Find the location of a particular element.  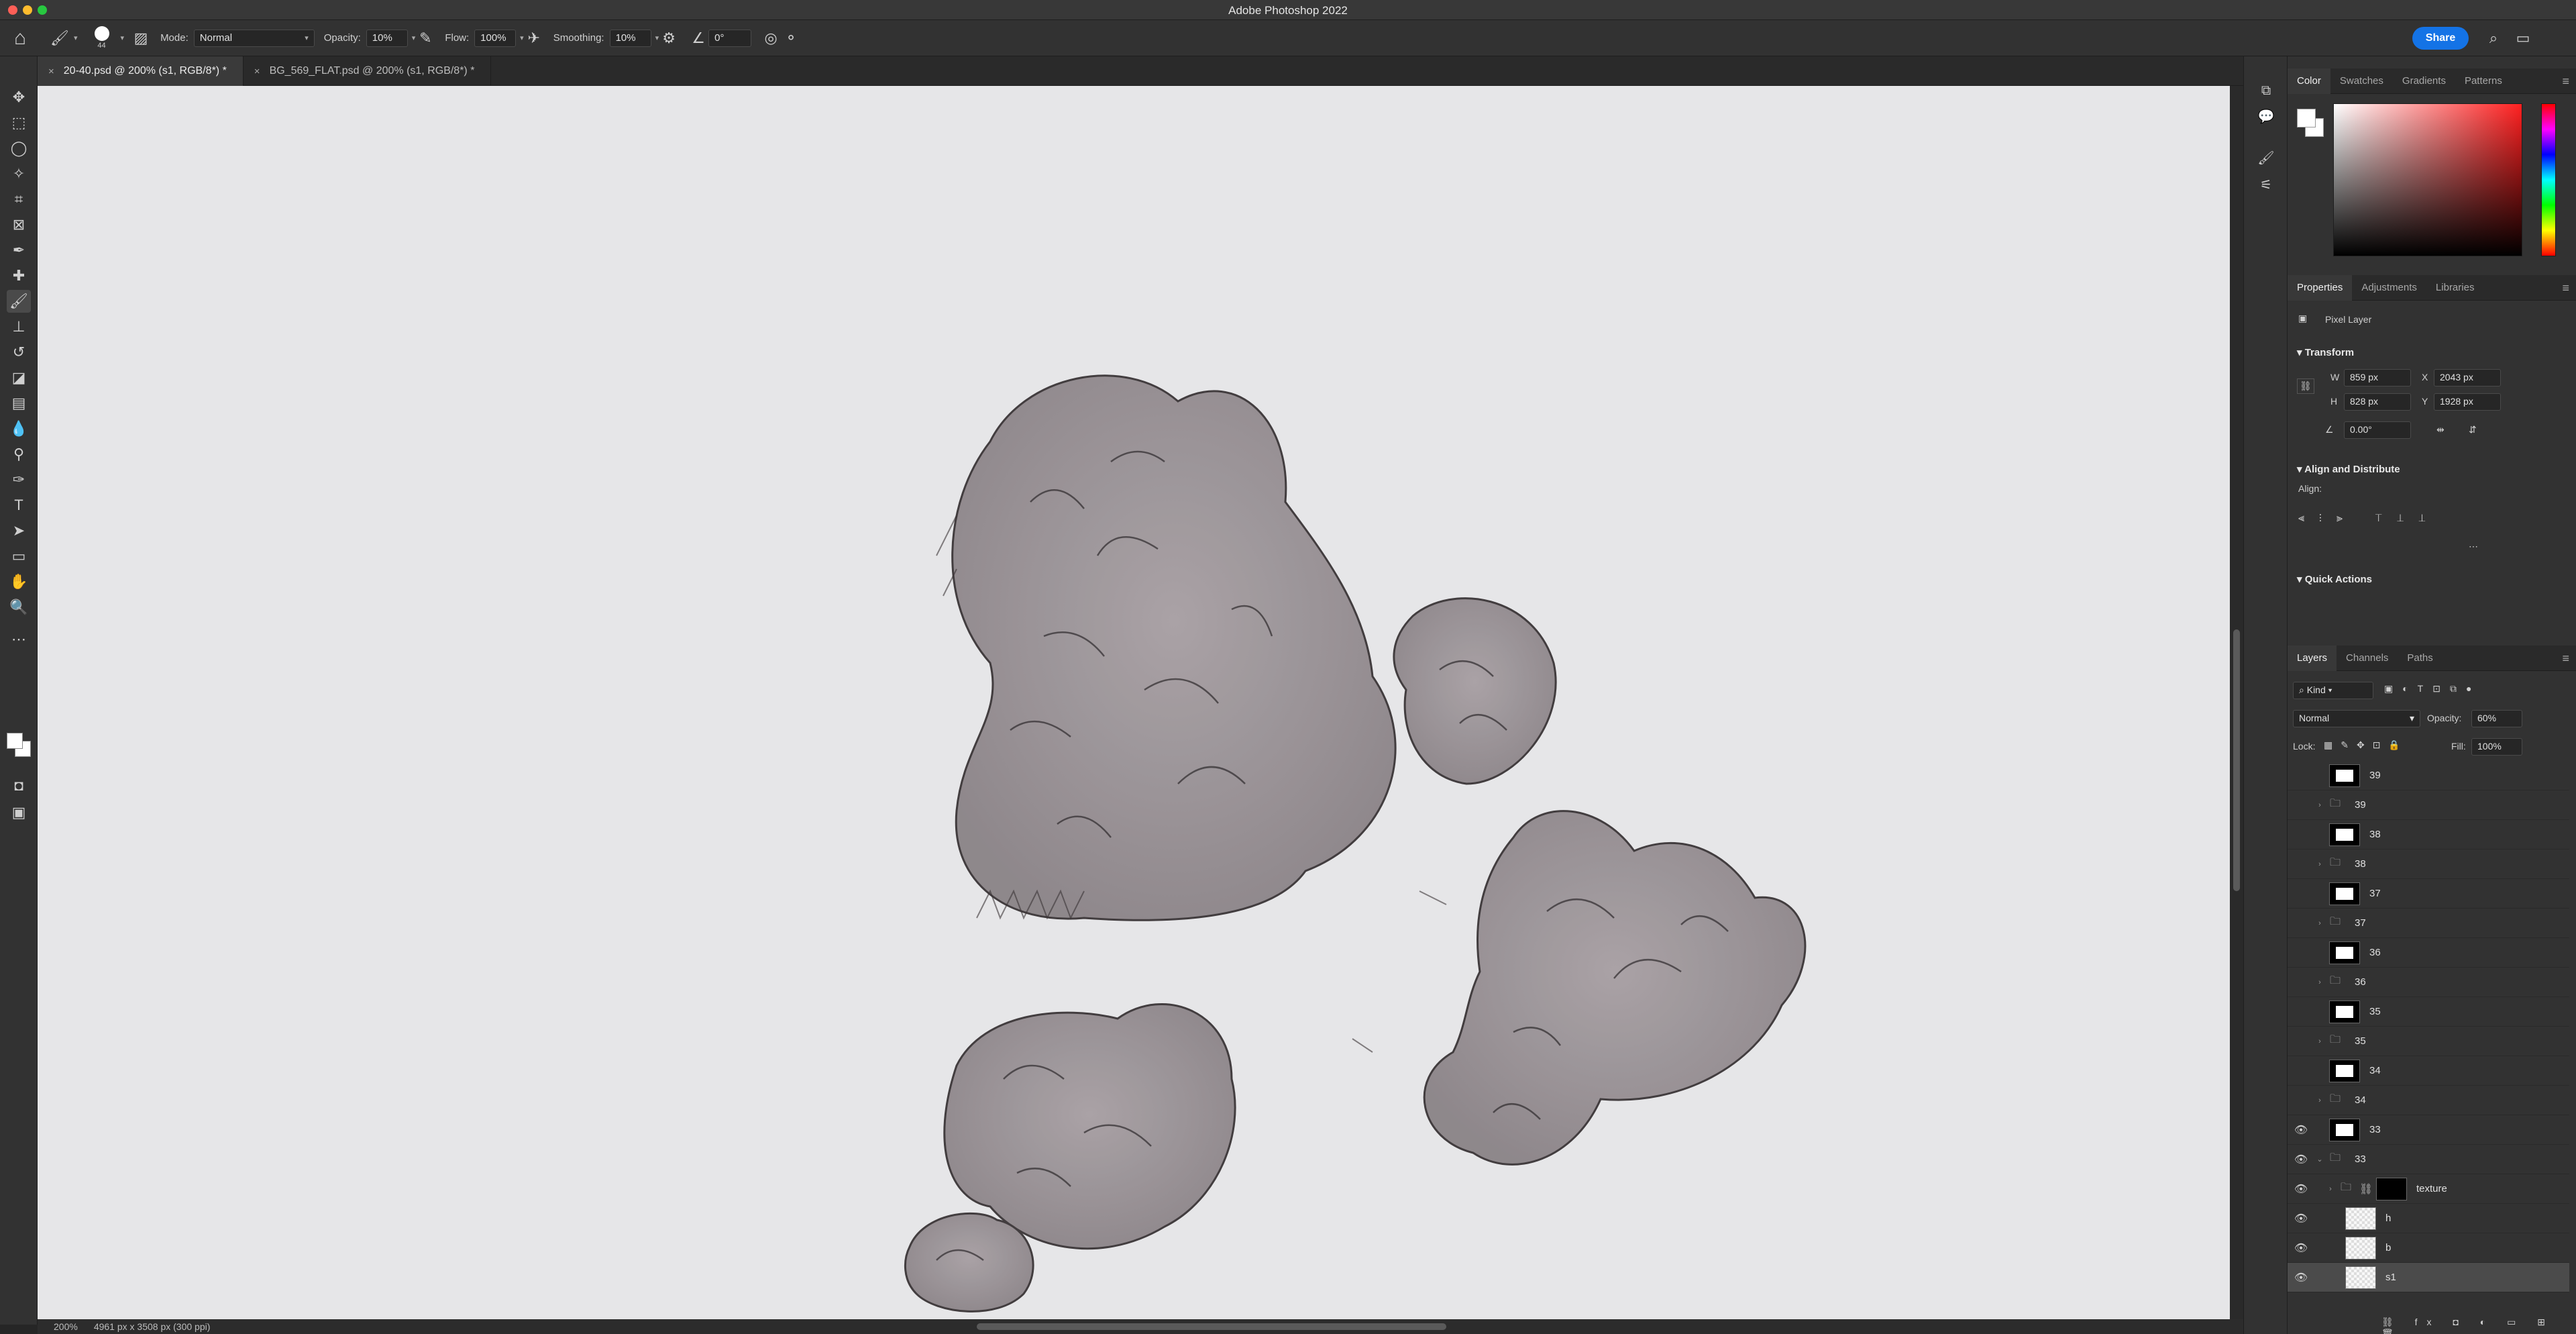

blend-mode-select: Normal ▾ is located at coordinates (2356, 718).